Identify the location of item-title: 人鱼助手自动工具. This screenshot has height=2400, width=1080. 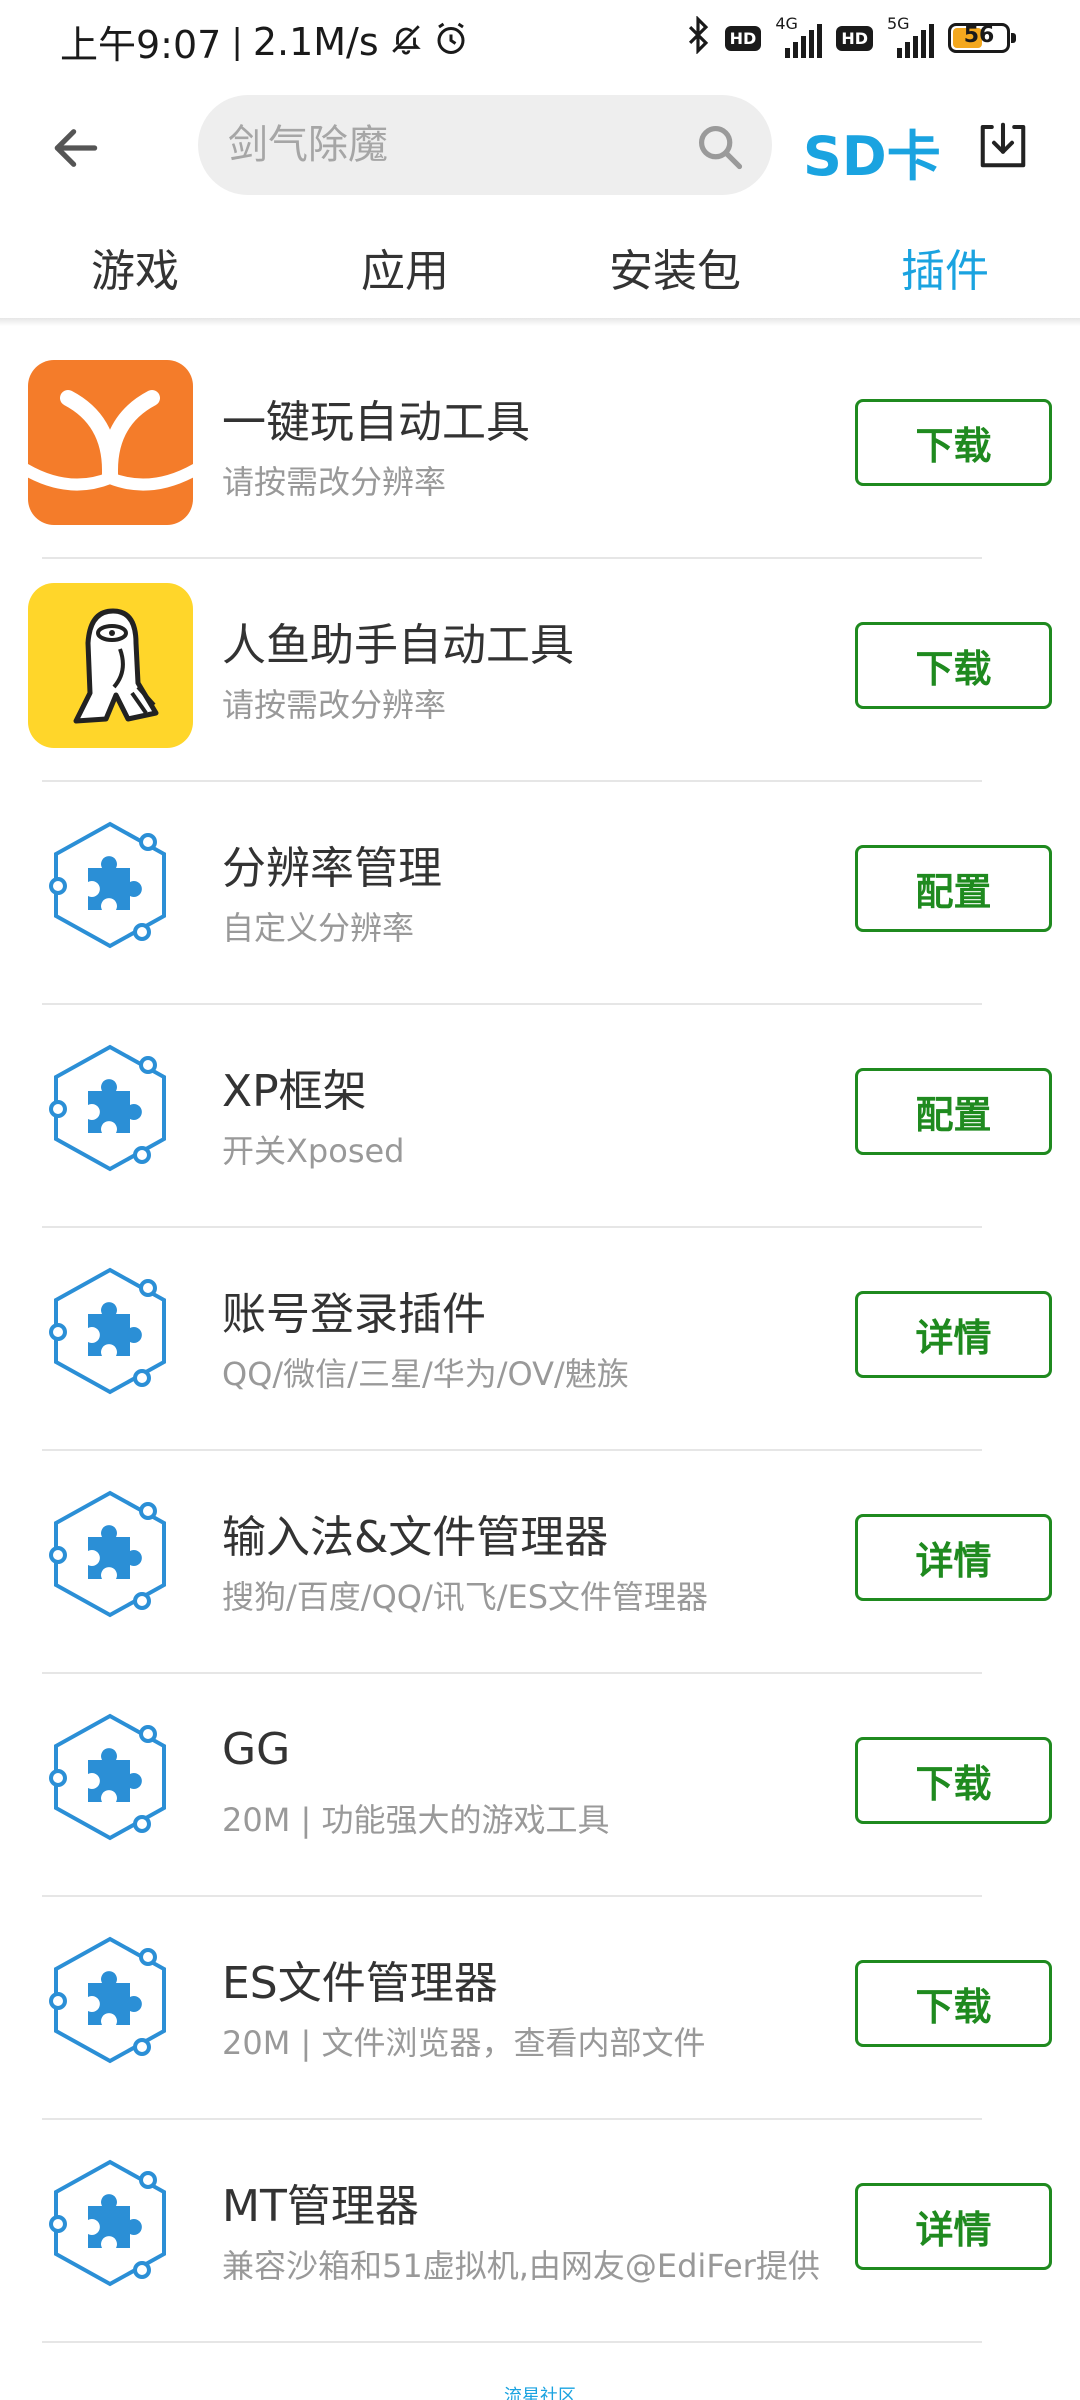
(398, 645).